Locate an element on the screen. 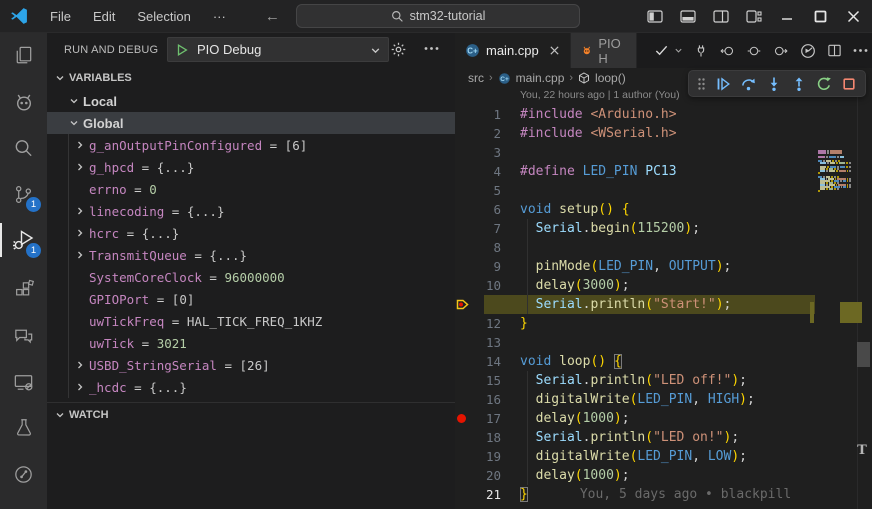 The image size is (872, 509). activity-platformio is located at coordinates (23, 102).